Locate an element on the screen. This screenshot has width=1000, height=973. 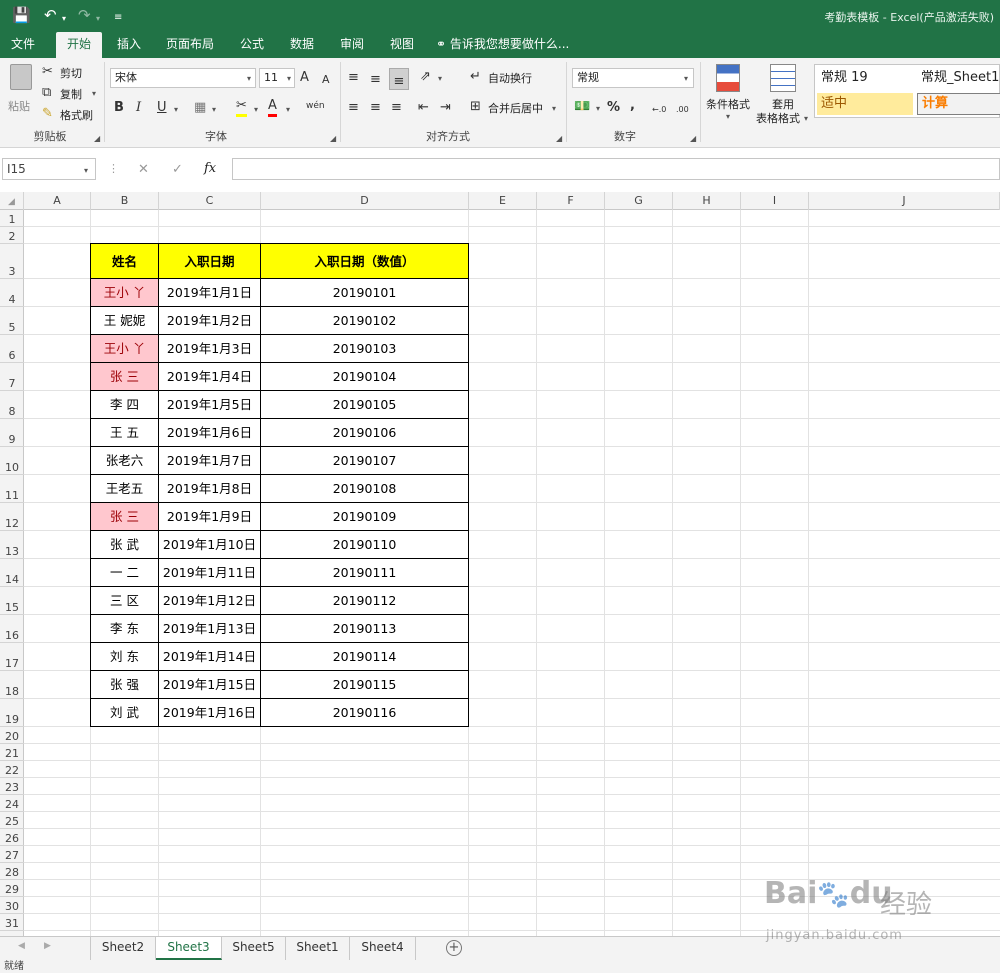
sheet-tab-sheet5: Sheet5 is located at coordinates (254, 948).